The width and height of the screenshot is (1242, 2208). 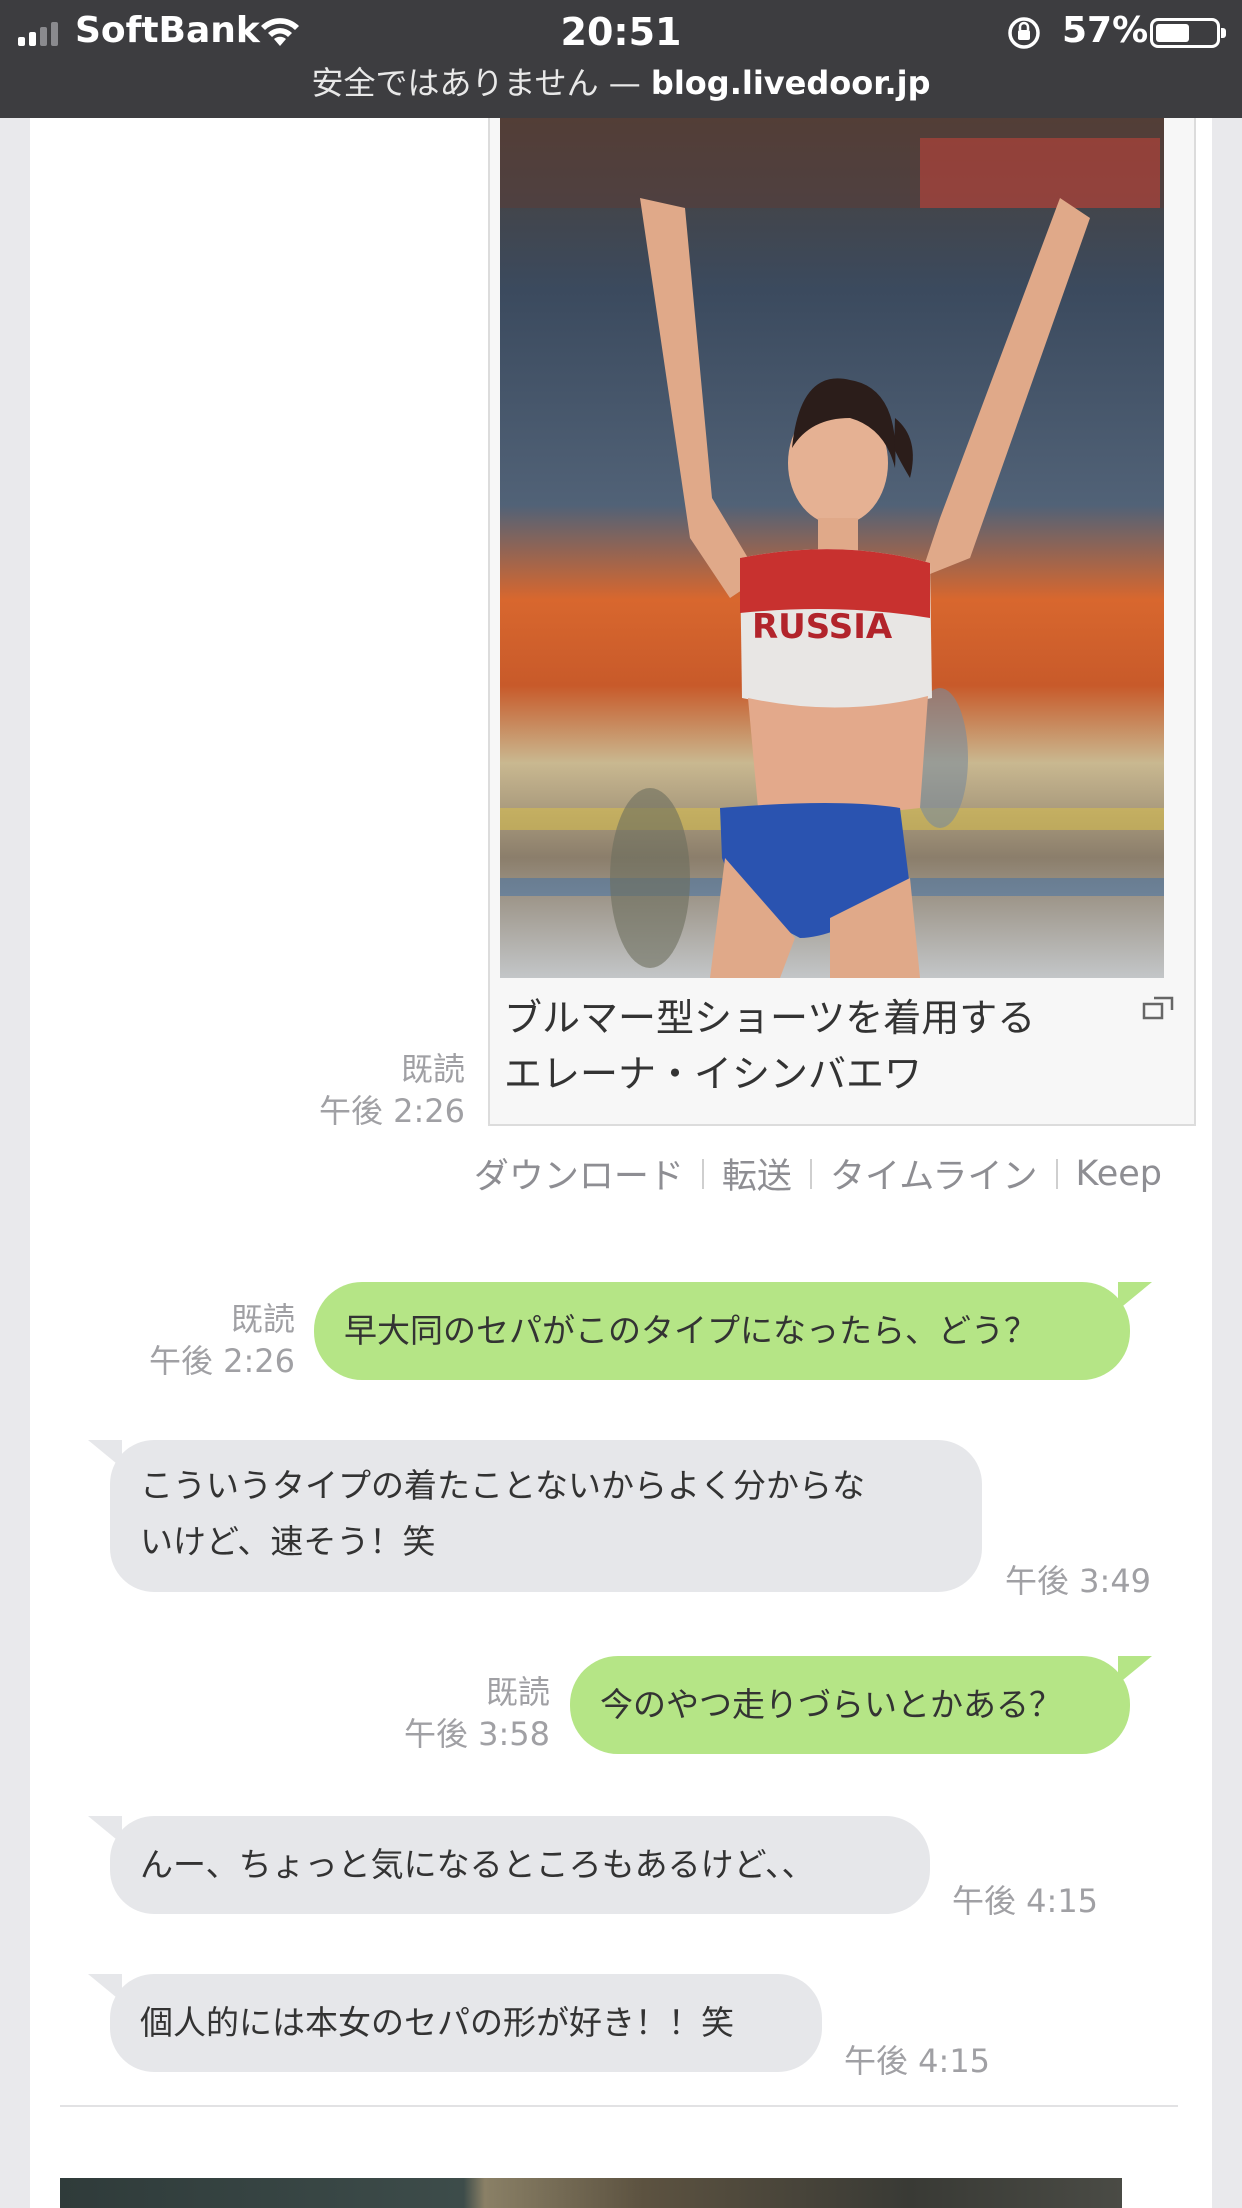 What do you see at coordinates (690, 1330) in the screenshot?
I see `message-text: 早大同のセパがこのタイプになったら、どう？` at bounding box center [690, 1330].